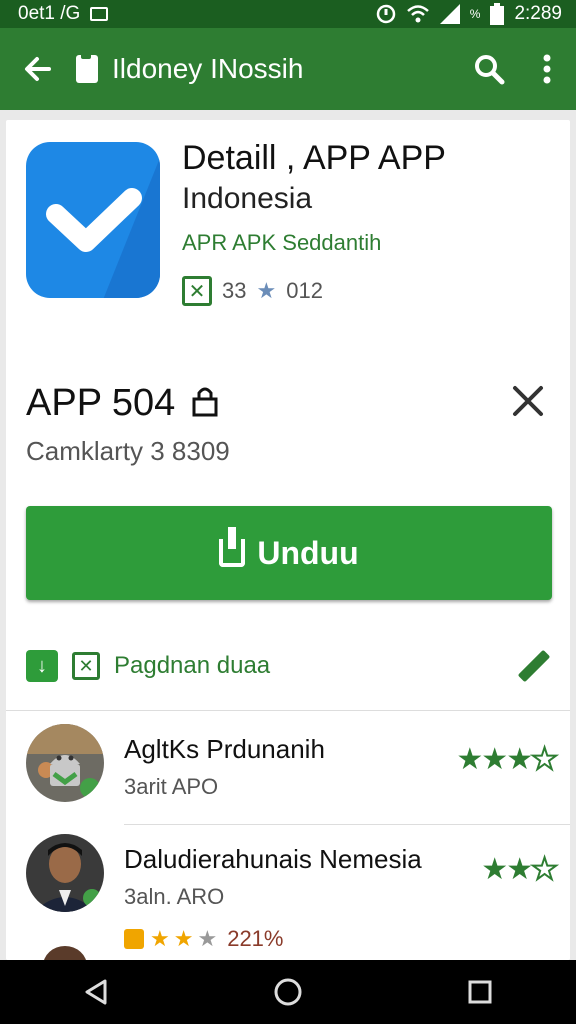 The height and width of the screenshot is (1024, 576). Describe the element at coordinates (224, 749) in the screenshot. I see `review-author: AgltKs Prdunanih` at that location.